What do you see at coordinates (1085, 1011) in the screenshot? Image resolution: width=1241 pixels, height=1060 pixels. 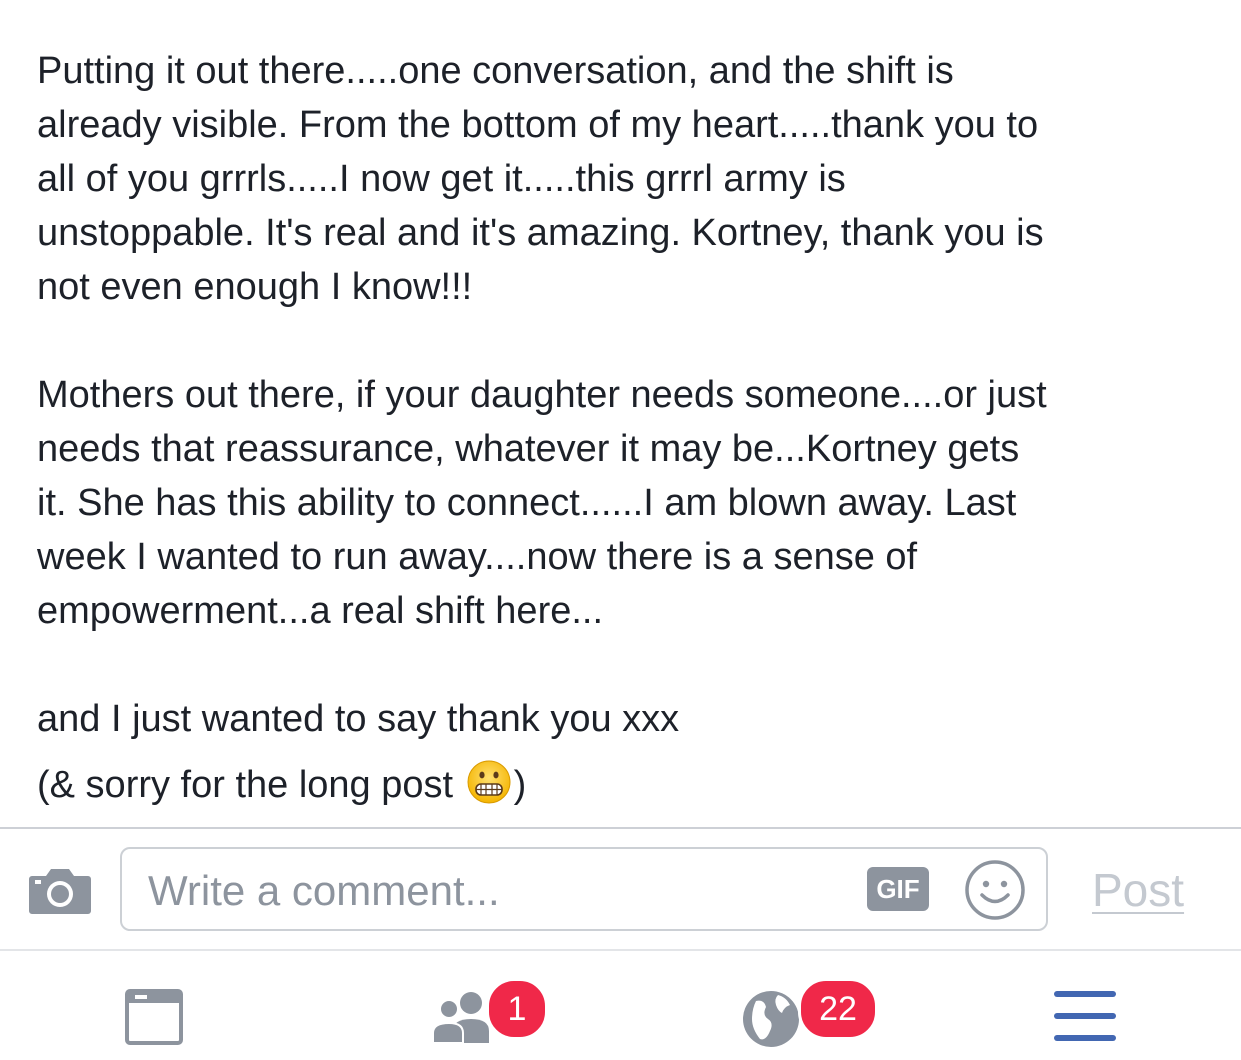 I see `menu-icon` at bounding box center [1085, 1011].